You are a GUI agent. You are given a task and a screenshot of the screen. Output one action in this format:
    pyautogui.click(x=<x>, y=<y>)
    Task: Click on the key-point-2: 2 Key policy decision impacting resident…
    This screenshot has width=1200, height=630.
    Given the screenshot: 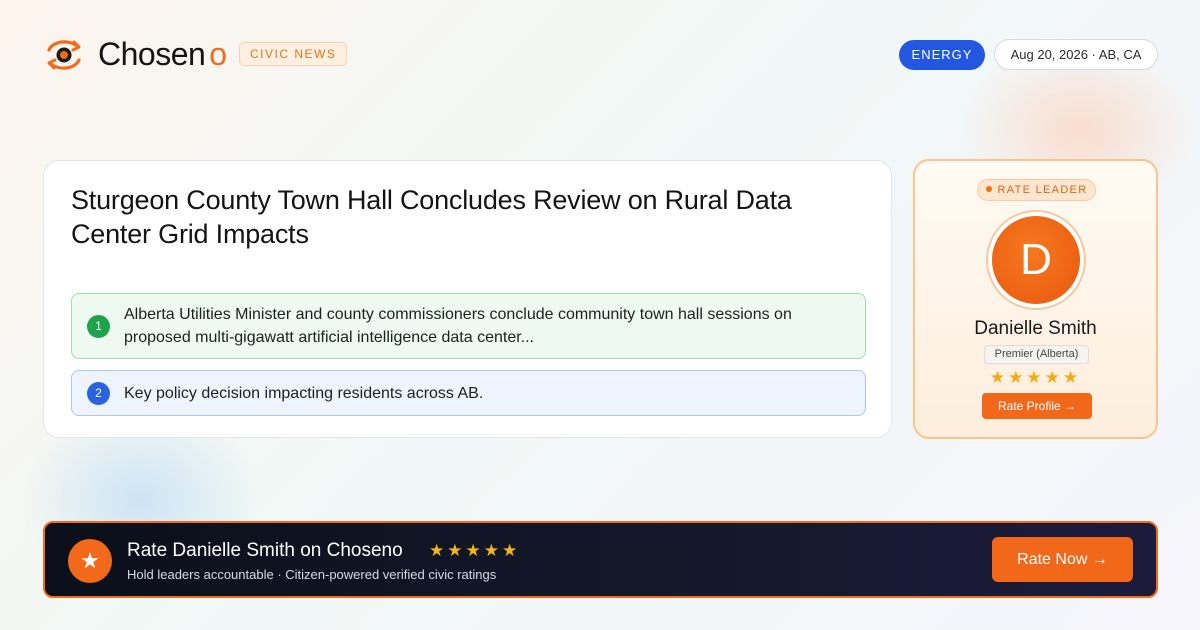 What is the action you would take?
    pyautogui.click(x=468, y=393)
    